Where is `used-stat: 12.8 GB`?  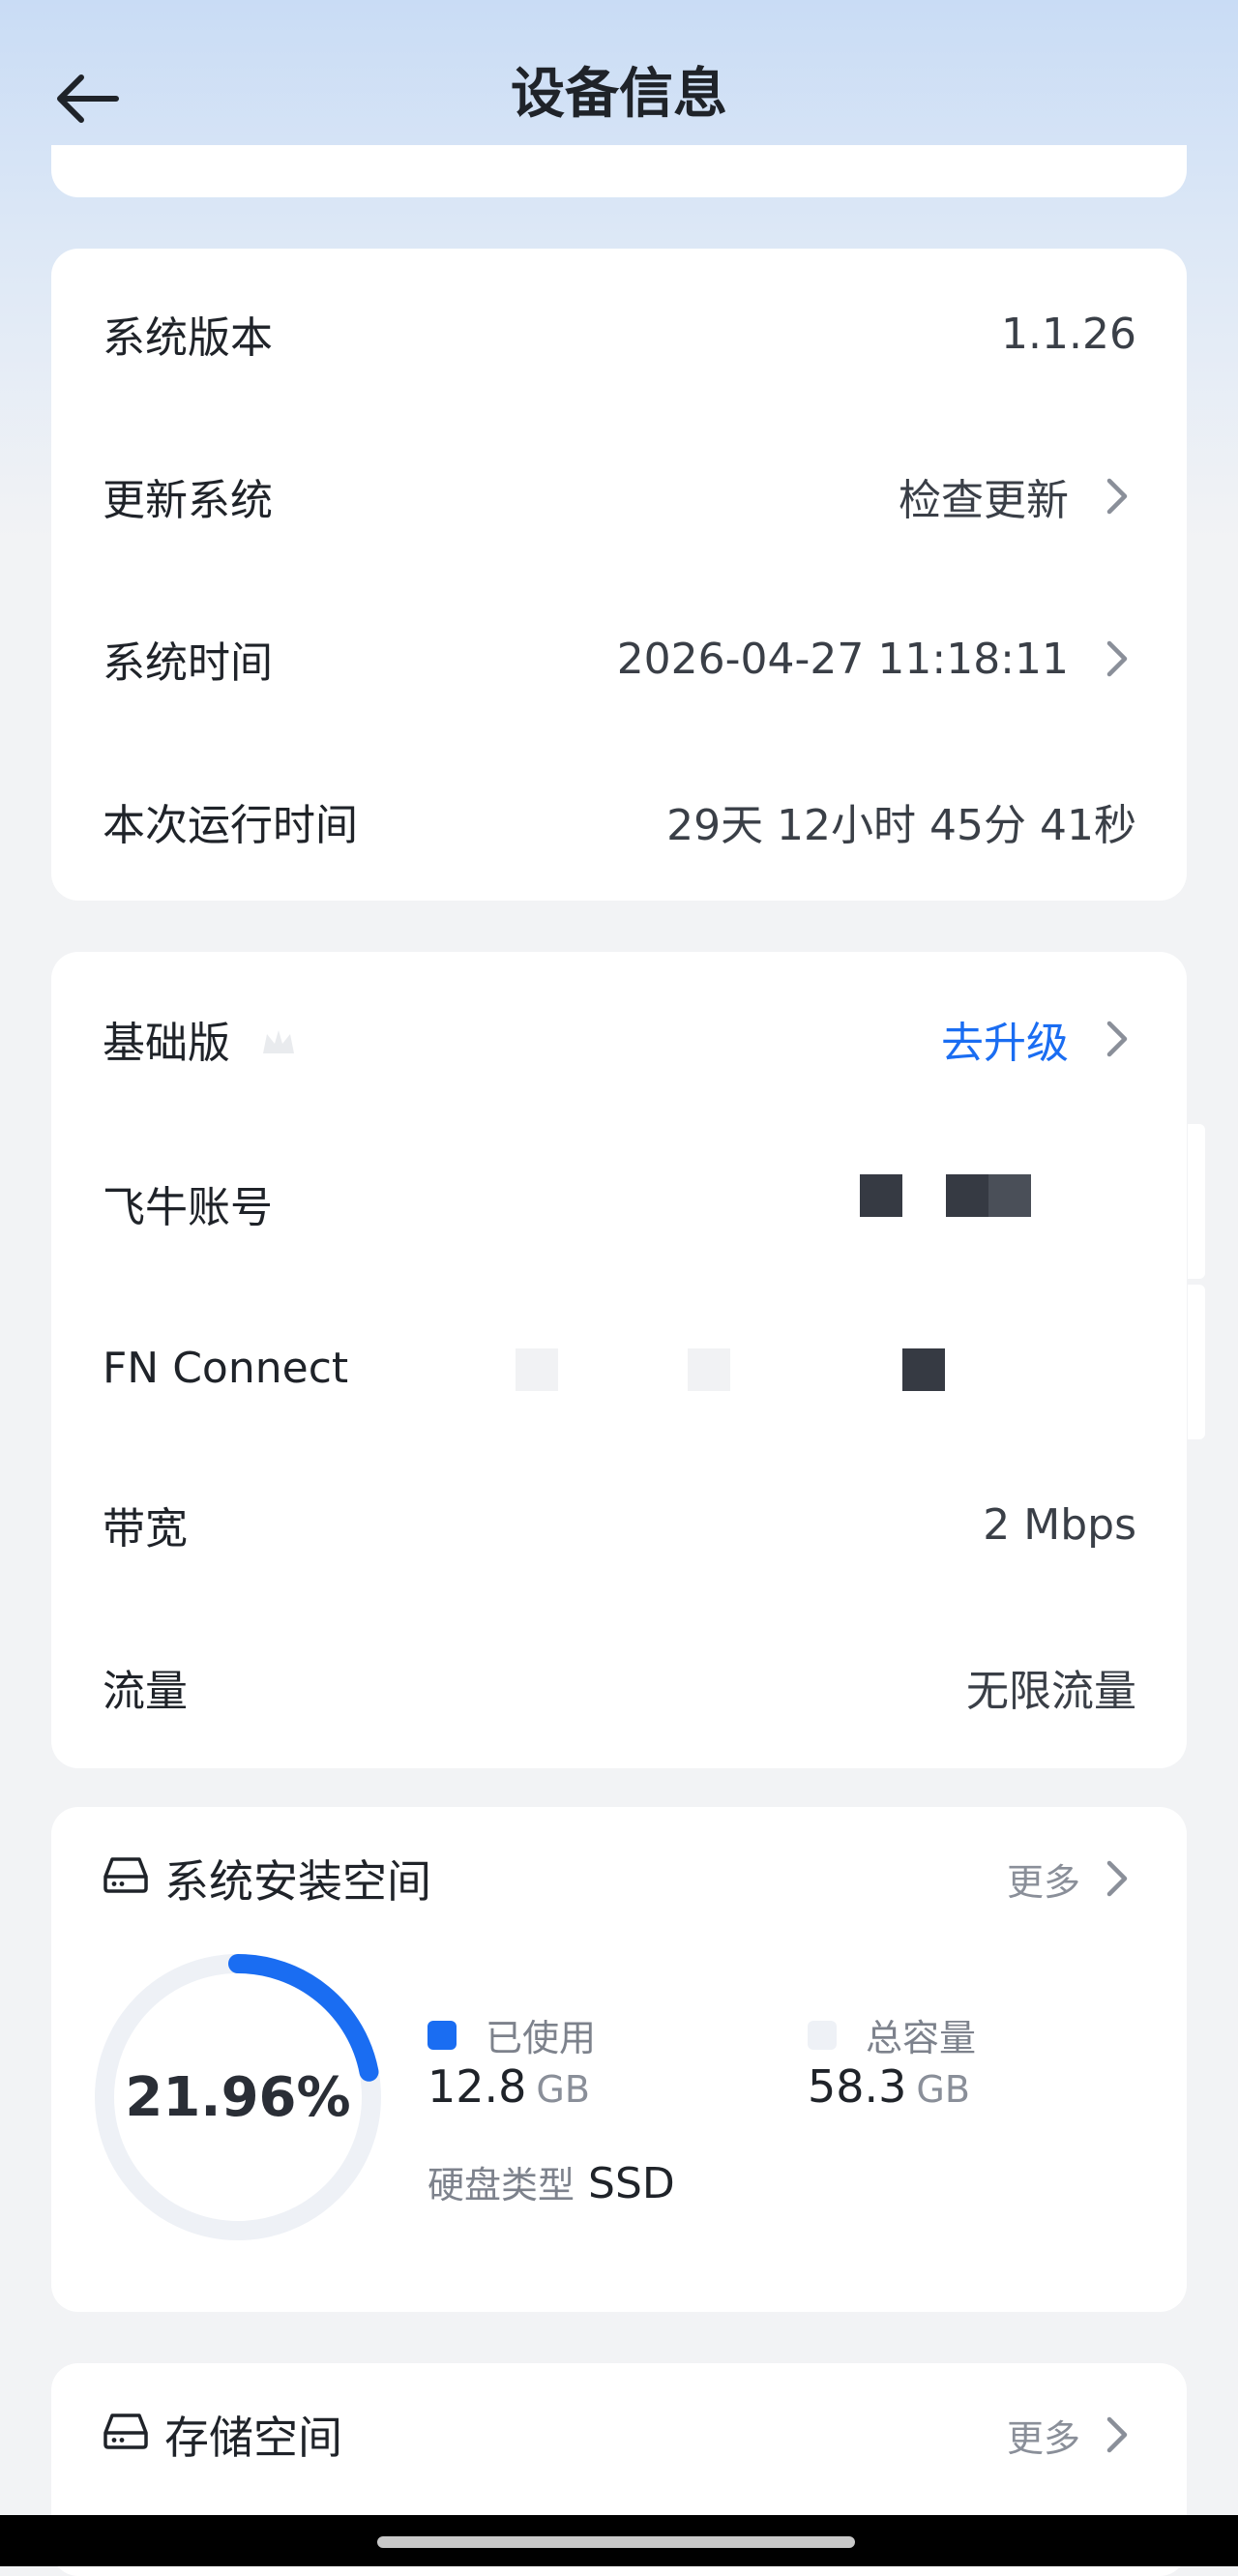 used-stat: 12.8 GB is located at coordinates (508, 2086).